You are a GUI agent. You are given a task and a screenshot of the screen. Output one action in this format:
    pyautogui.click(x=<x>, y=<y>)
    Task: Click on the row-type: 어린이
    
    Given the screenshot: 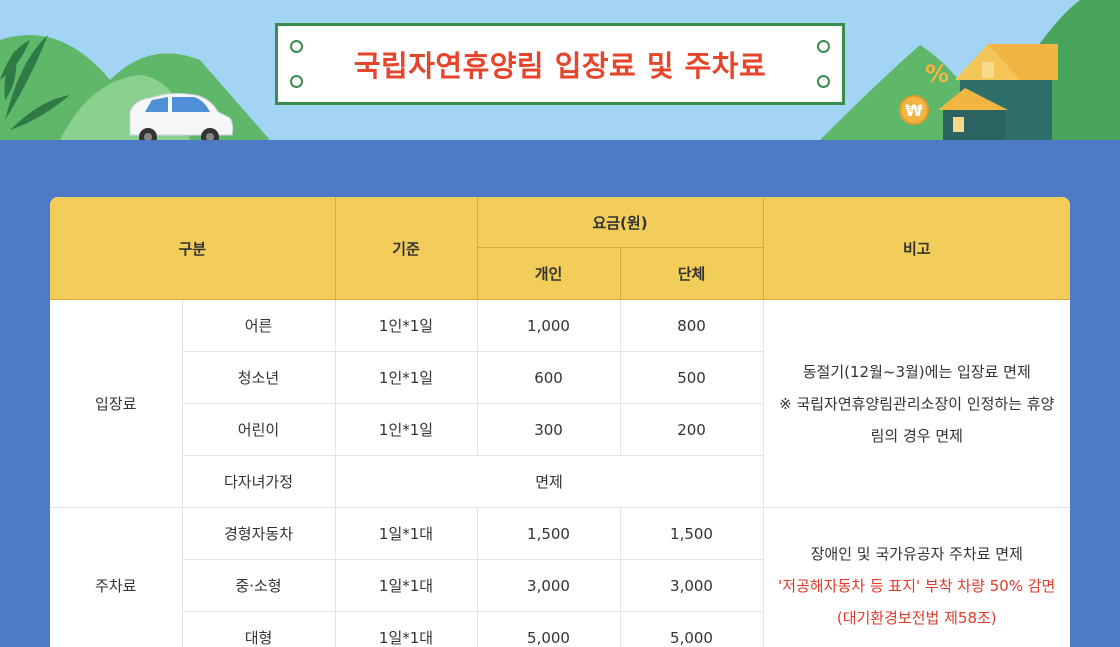 What is the action you would take?
    pyautogui.click(x=259, y=429)
    